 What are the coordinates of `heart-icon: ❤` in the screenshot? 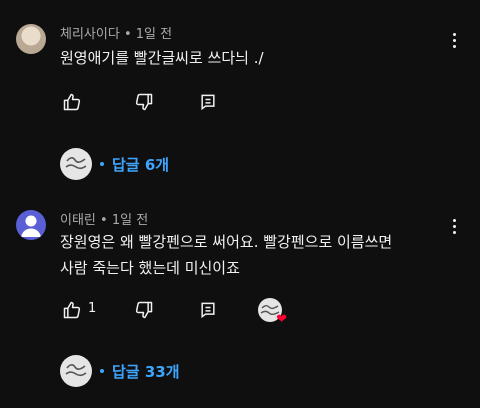 It's located at (281, 319).